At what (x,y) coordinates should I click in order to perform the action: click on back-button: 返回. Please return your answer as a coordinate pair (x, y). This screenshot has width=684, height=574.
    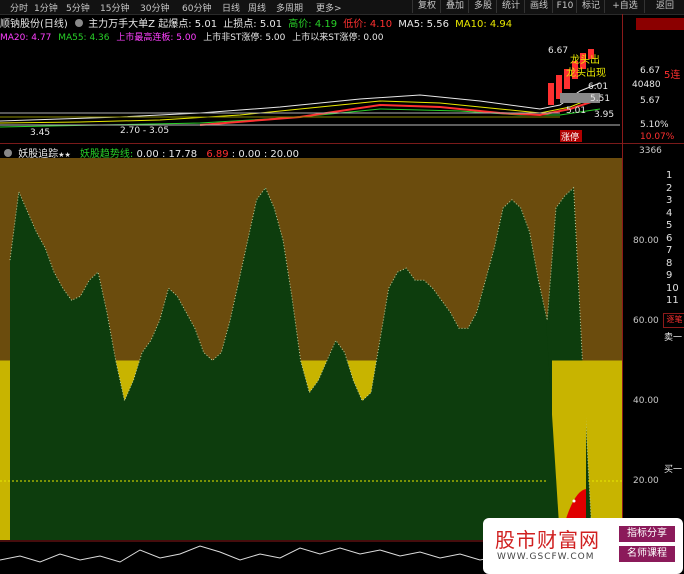
    Looking at the image, I should click on (664, 6).